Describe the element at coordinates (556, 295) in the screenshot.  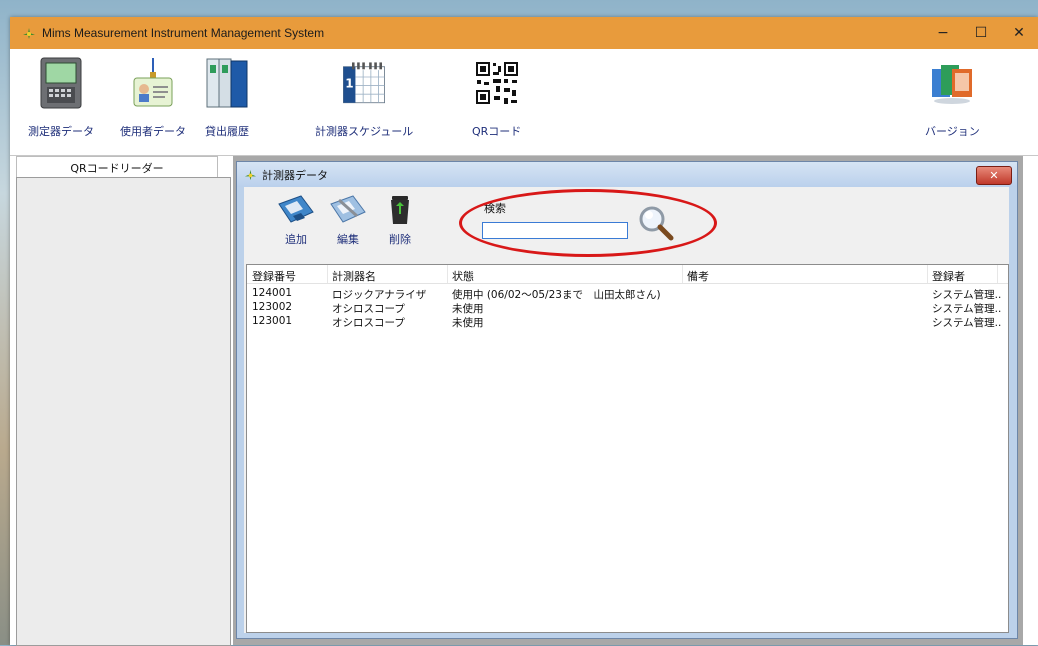
I see `cell-status: 使用中 (06/02～05/23まで 山田太郎さん)` at that location.